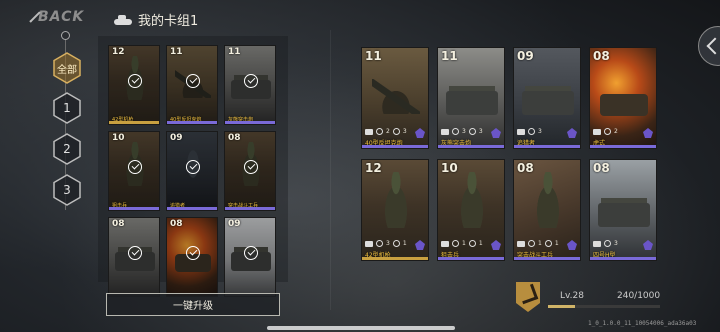 This screenshot has height=332, width=720. What do you see at coordinates (547, 98) in the screenshot?
I see `card: 09 3 追猎者` at bounding box center [547, 98].